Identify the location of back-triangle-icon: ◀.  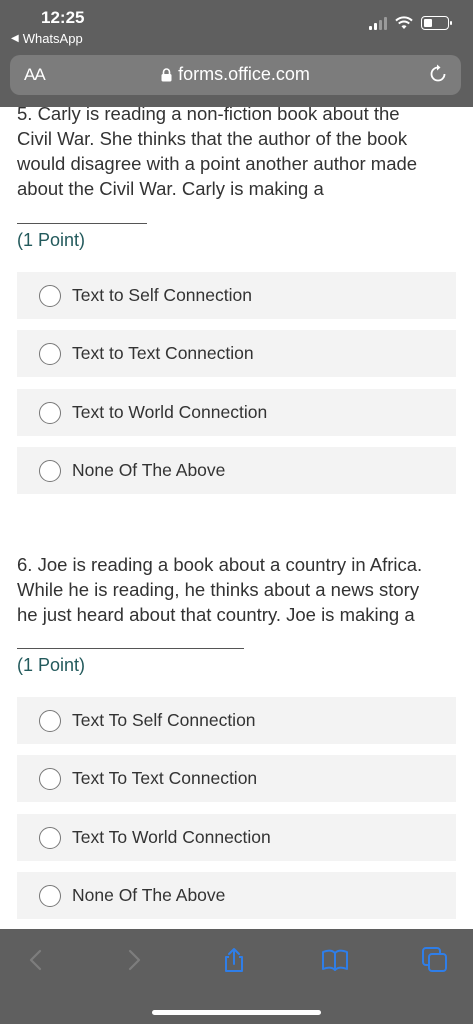
(15, 38).